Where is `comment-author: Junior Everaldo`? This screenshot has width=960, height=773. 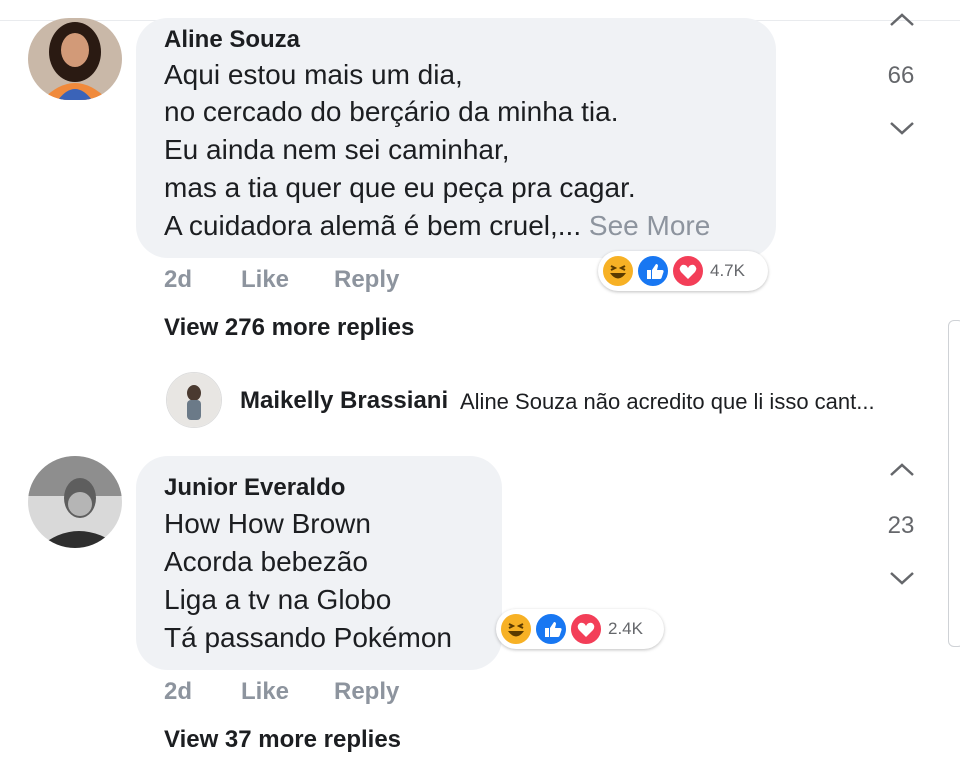 comment-author: Junior Everaldo is located at coordinates (254, 488).